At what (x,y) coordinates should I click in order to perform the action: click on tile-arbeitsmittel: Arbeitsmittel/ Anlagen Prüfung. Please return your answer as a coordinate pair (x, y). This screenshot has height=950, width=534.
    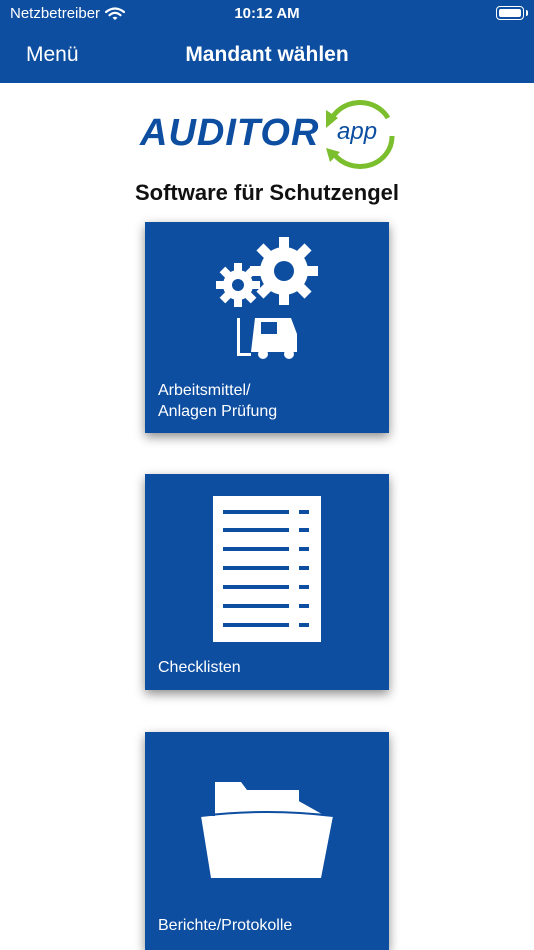
    Looking at the image, I should click on (267, 327).